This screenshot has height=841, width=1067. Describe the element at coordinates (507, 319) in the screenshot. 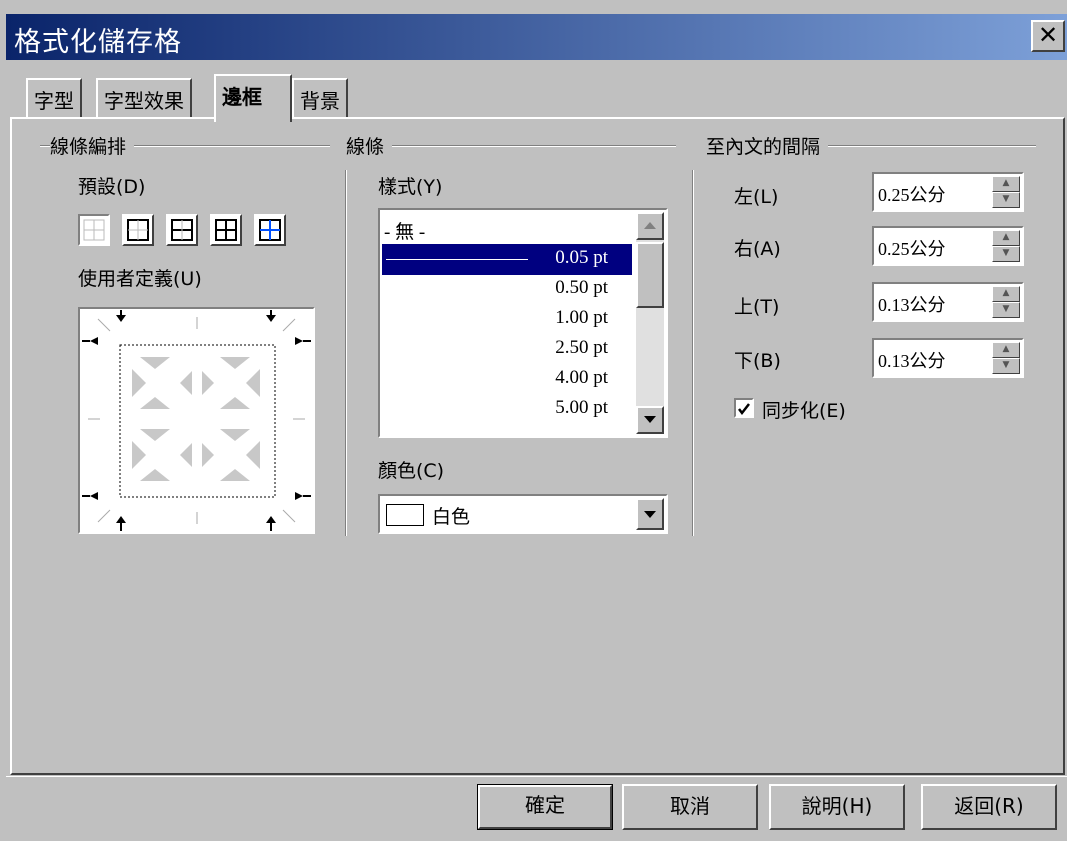

I see `line-style-1-00: 1.00 pt` at that location.